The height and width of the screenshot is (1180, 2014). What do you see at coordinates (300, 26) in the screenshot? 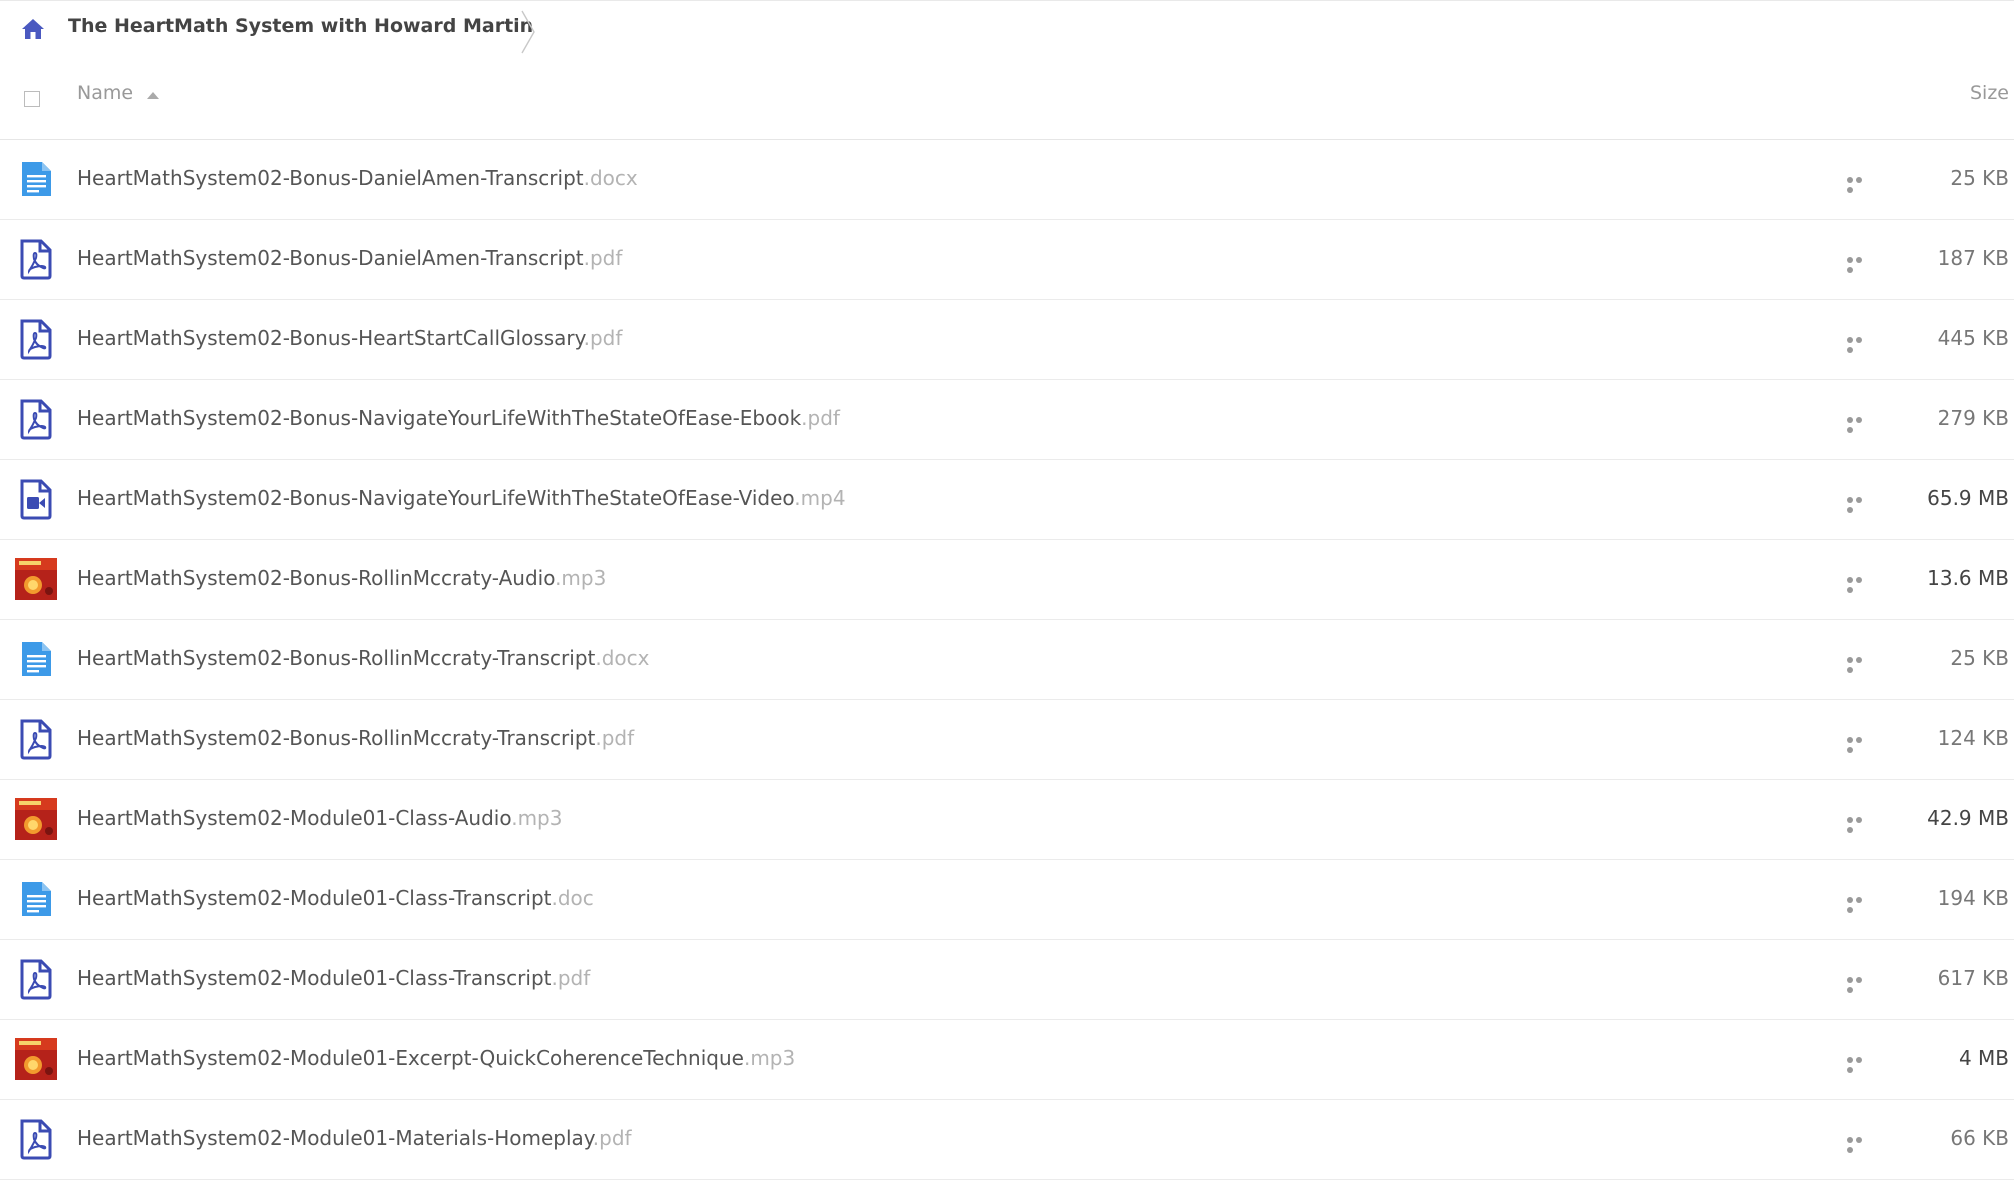
I see `breadcrumb-current-folder: The HeartMath System with Howard Martin` at bounding box center [300, 26].